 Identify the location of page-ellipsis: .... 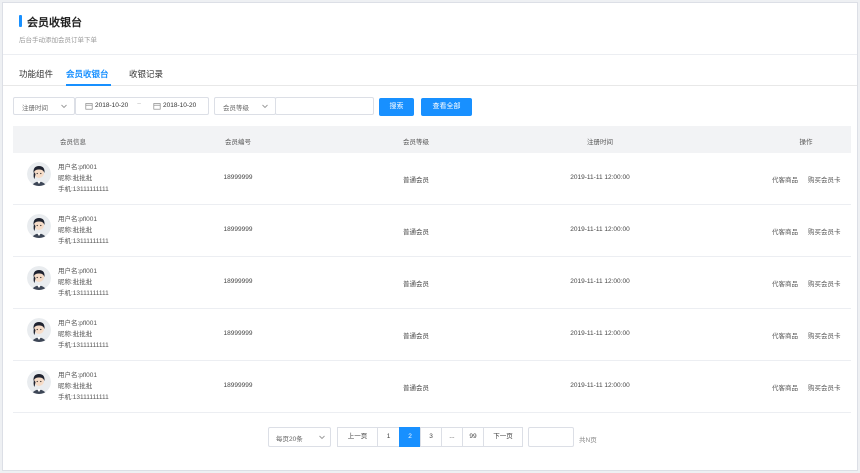
(452, 437).